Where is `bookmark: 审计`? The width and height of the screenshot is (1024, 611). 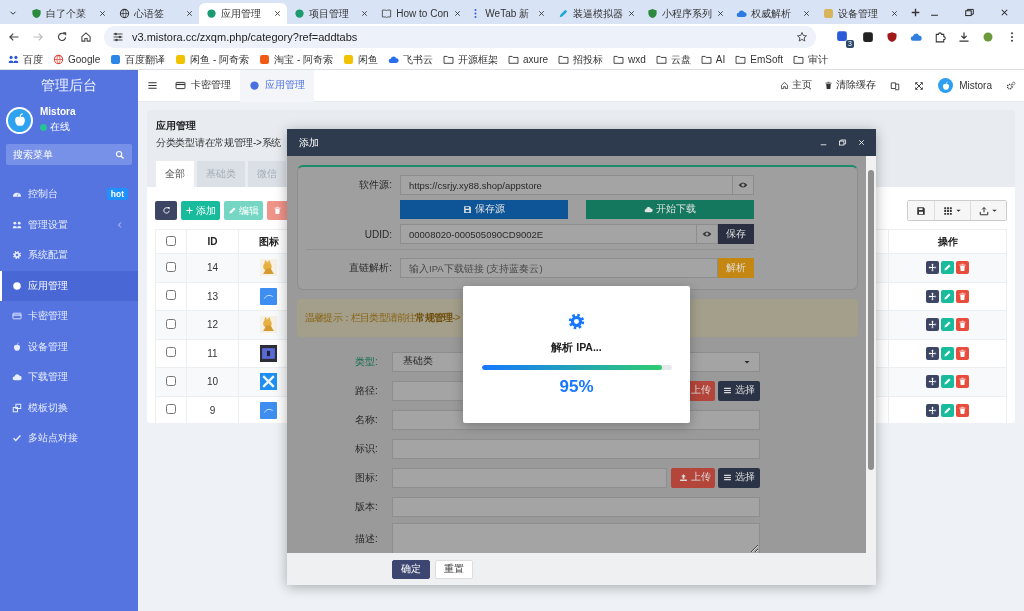
bookmark: 审计 is located at coordinates (811, 59).